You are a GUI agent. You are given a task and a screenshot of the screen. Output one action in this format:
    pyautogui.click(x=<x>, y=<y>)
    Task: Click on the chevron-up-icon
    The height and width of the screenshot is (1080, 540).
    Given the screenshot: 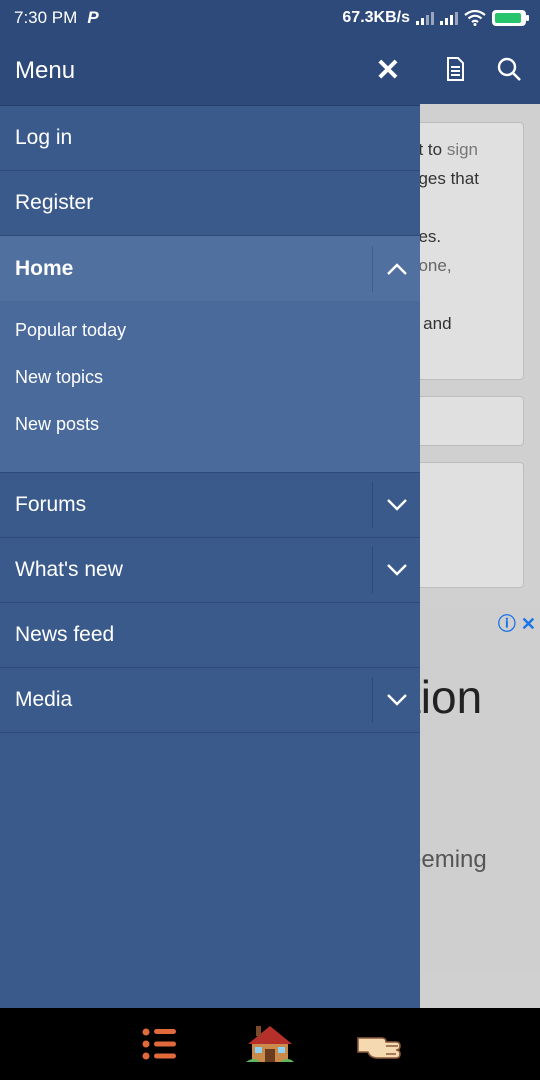 What is the action you would take?
    pyautogui.click(x=396, y=268)
    